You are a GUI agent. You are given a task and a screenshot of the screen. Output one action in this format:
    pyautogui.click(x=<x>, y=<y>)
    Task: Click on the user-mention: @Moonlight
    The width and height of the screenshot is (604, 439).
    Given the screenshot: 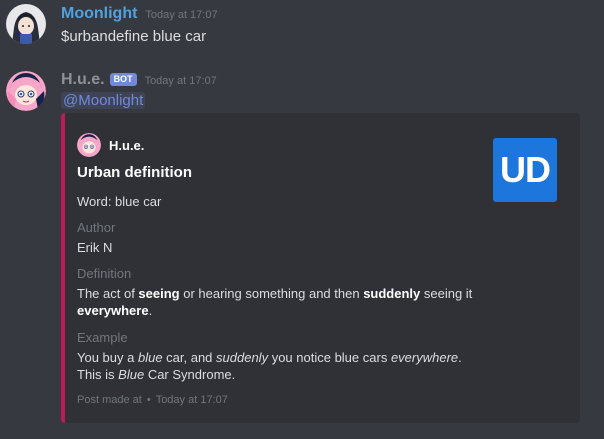 What is the action you would take?
    pyautogui.click(x=103, y=100)
    